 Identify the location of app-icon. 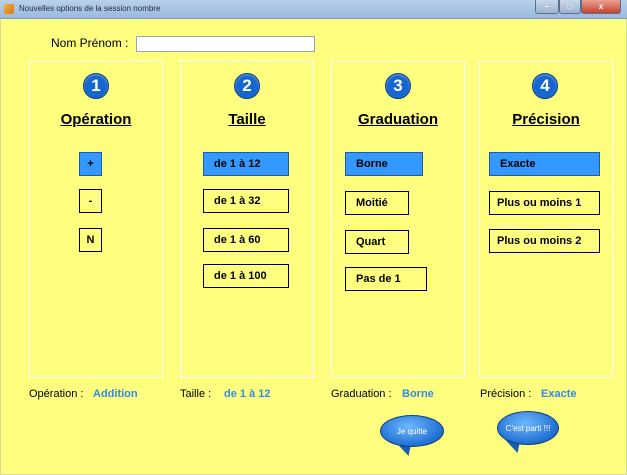
(9, 9).